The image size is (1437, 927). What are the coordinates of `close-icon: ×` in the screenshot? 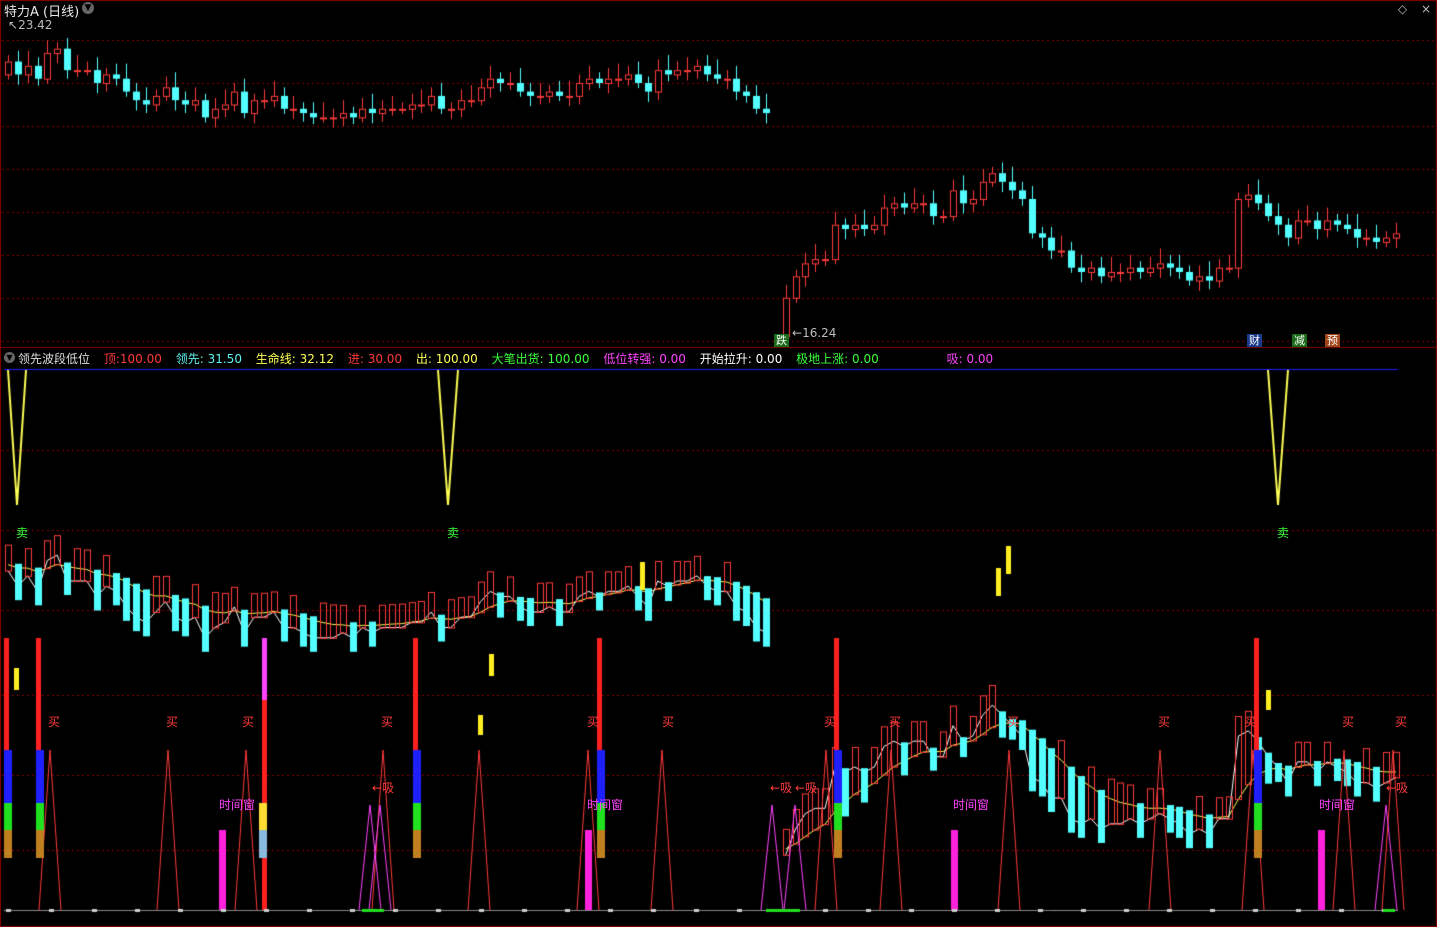 It's located at (1426, 9).